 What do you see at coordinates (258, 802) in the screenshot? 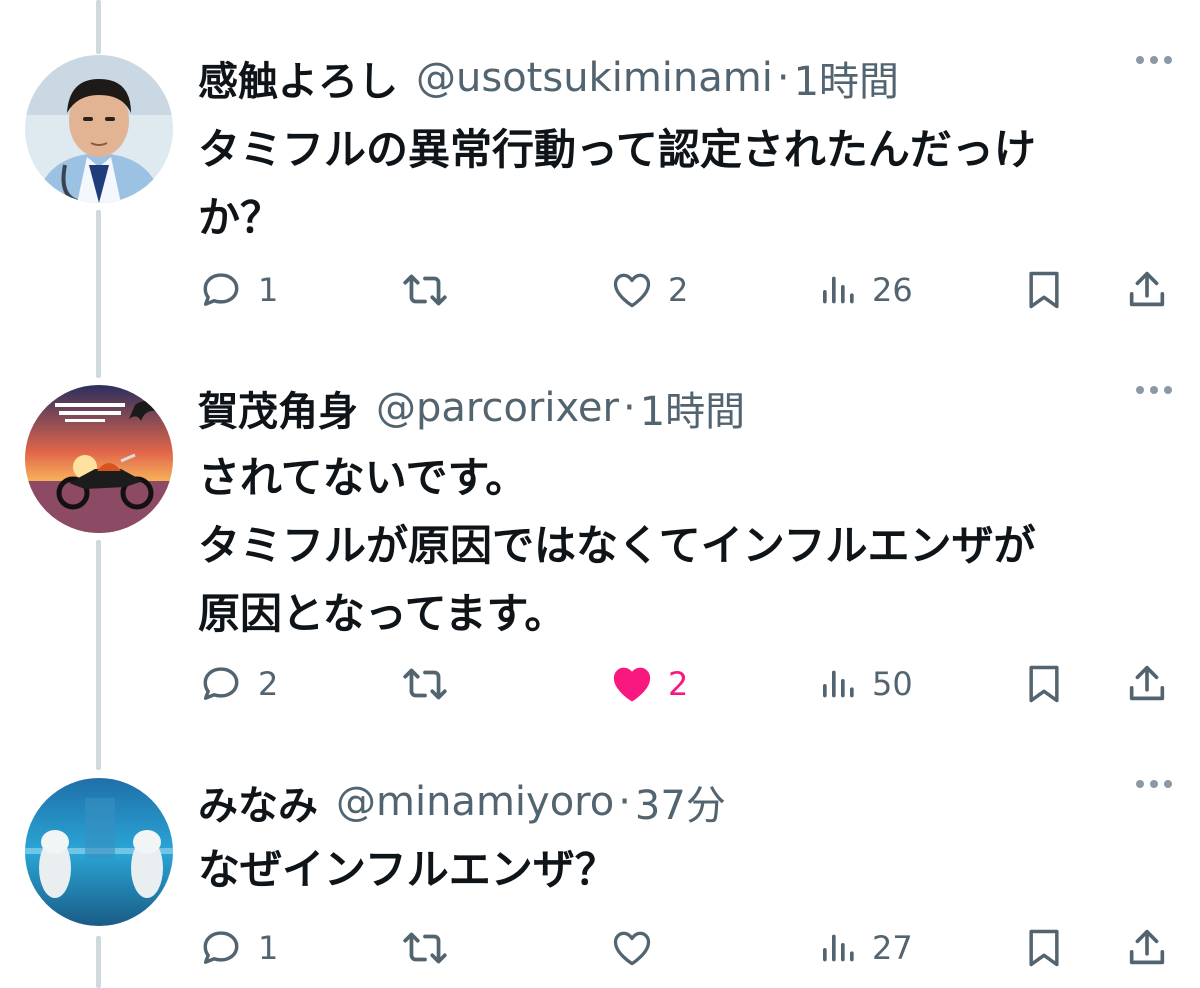
I see `display-name: みなみ` at bounding box center [258, 802].